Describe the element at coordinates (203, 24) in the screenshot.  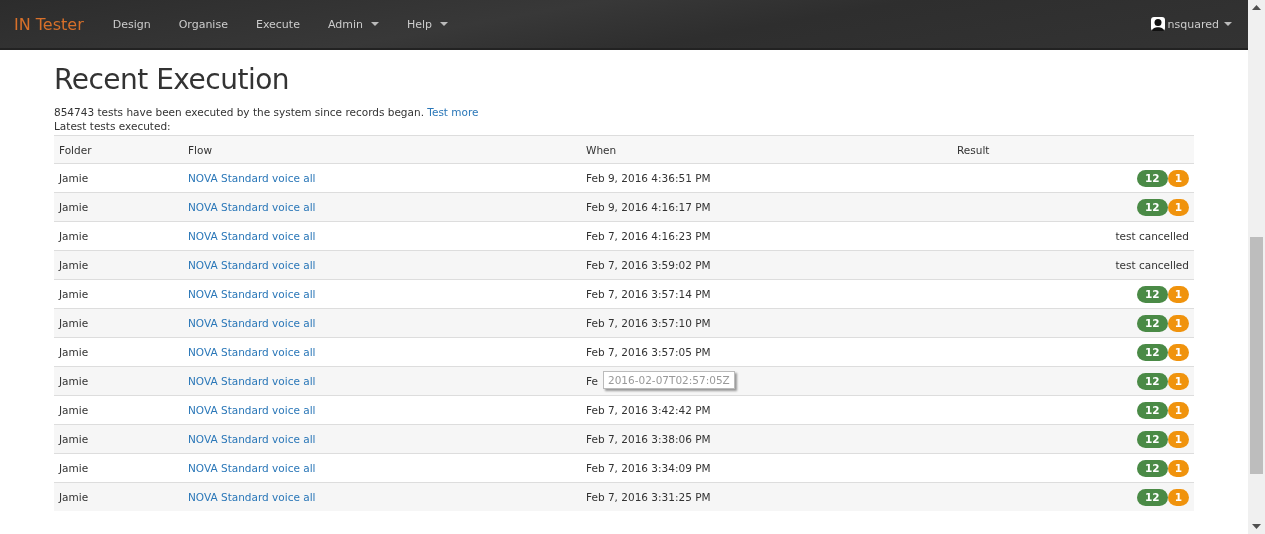
I see `nav-link: Organise` at that location.